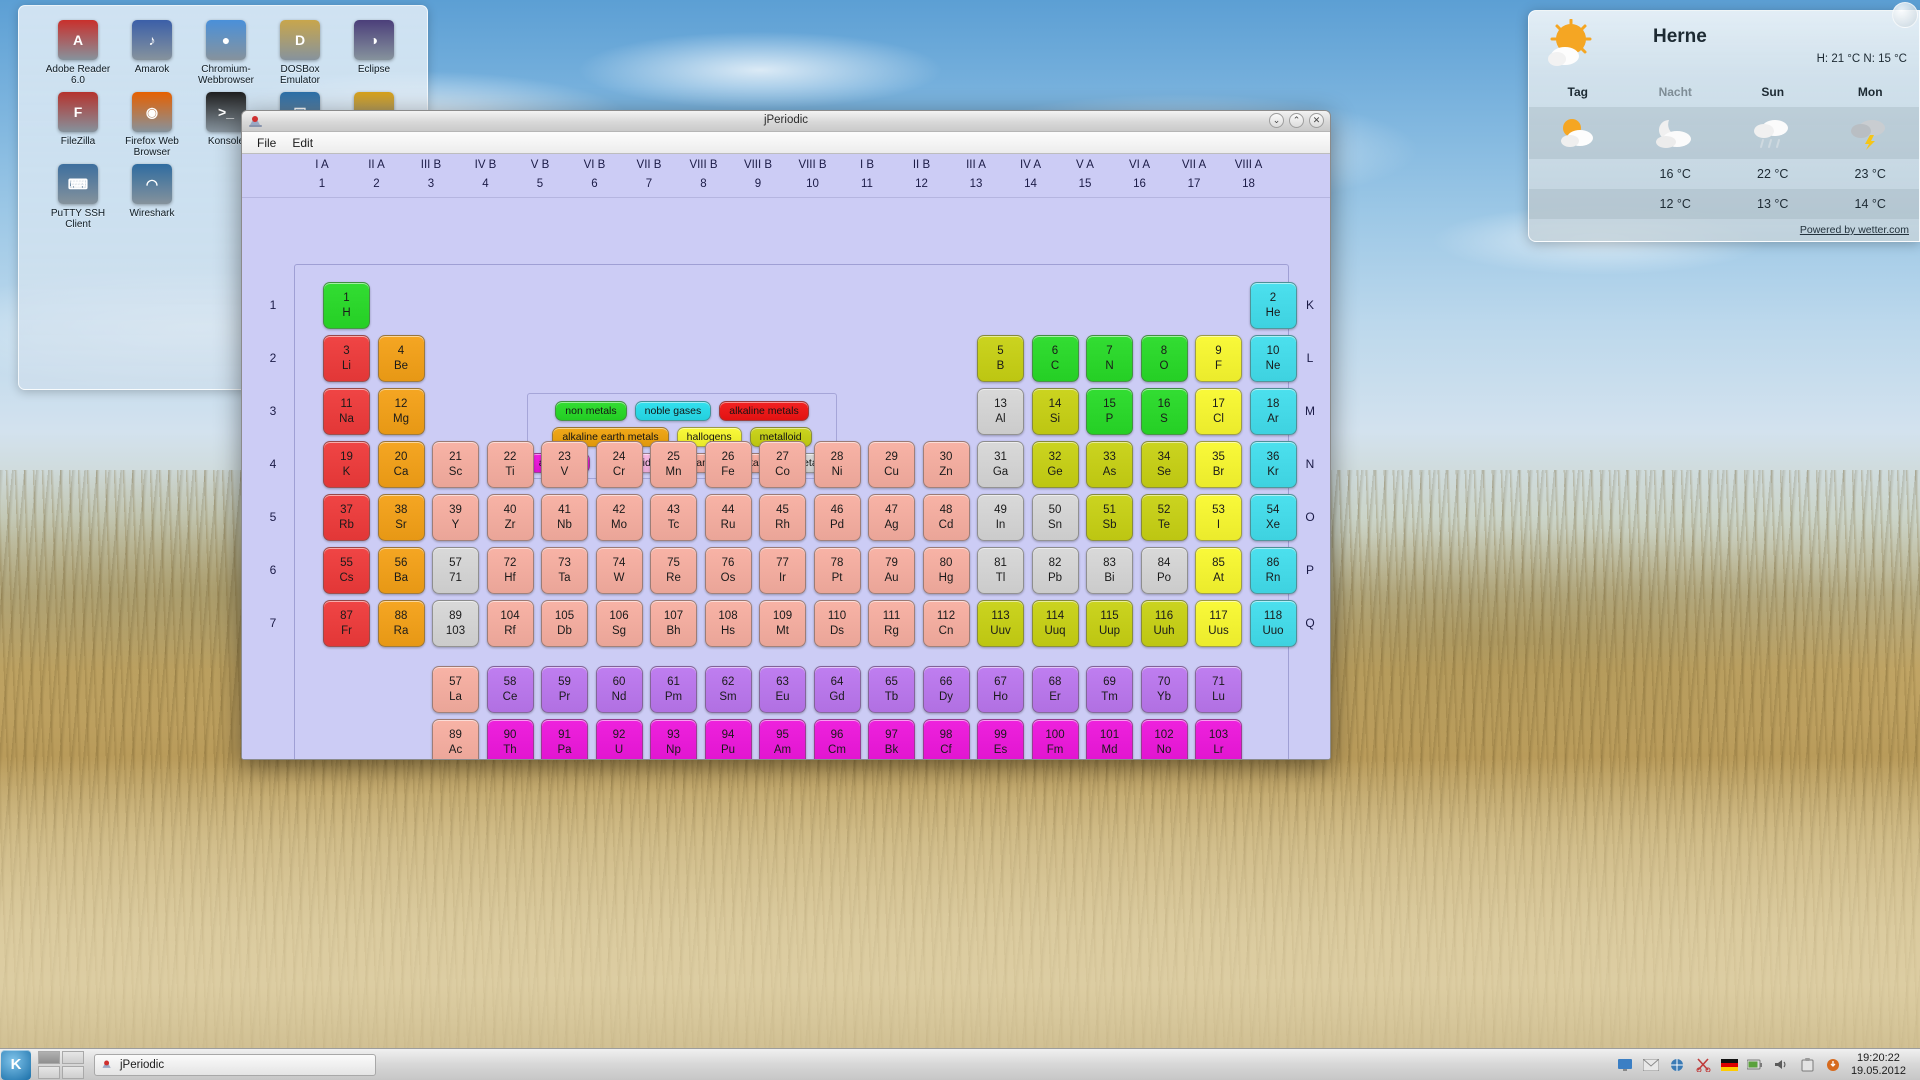  I want to click on desktop-icon-eclipse: ◑ Eclipse, so click(374, 53).